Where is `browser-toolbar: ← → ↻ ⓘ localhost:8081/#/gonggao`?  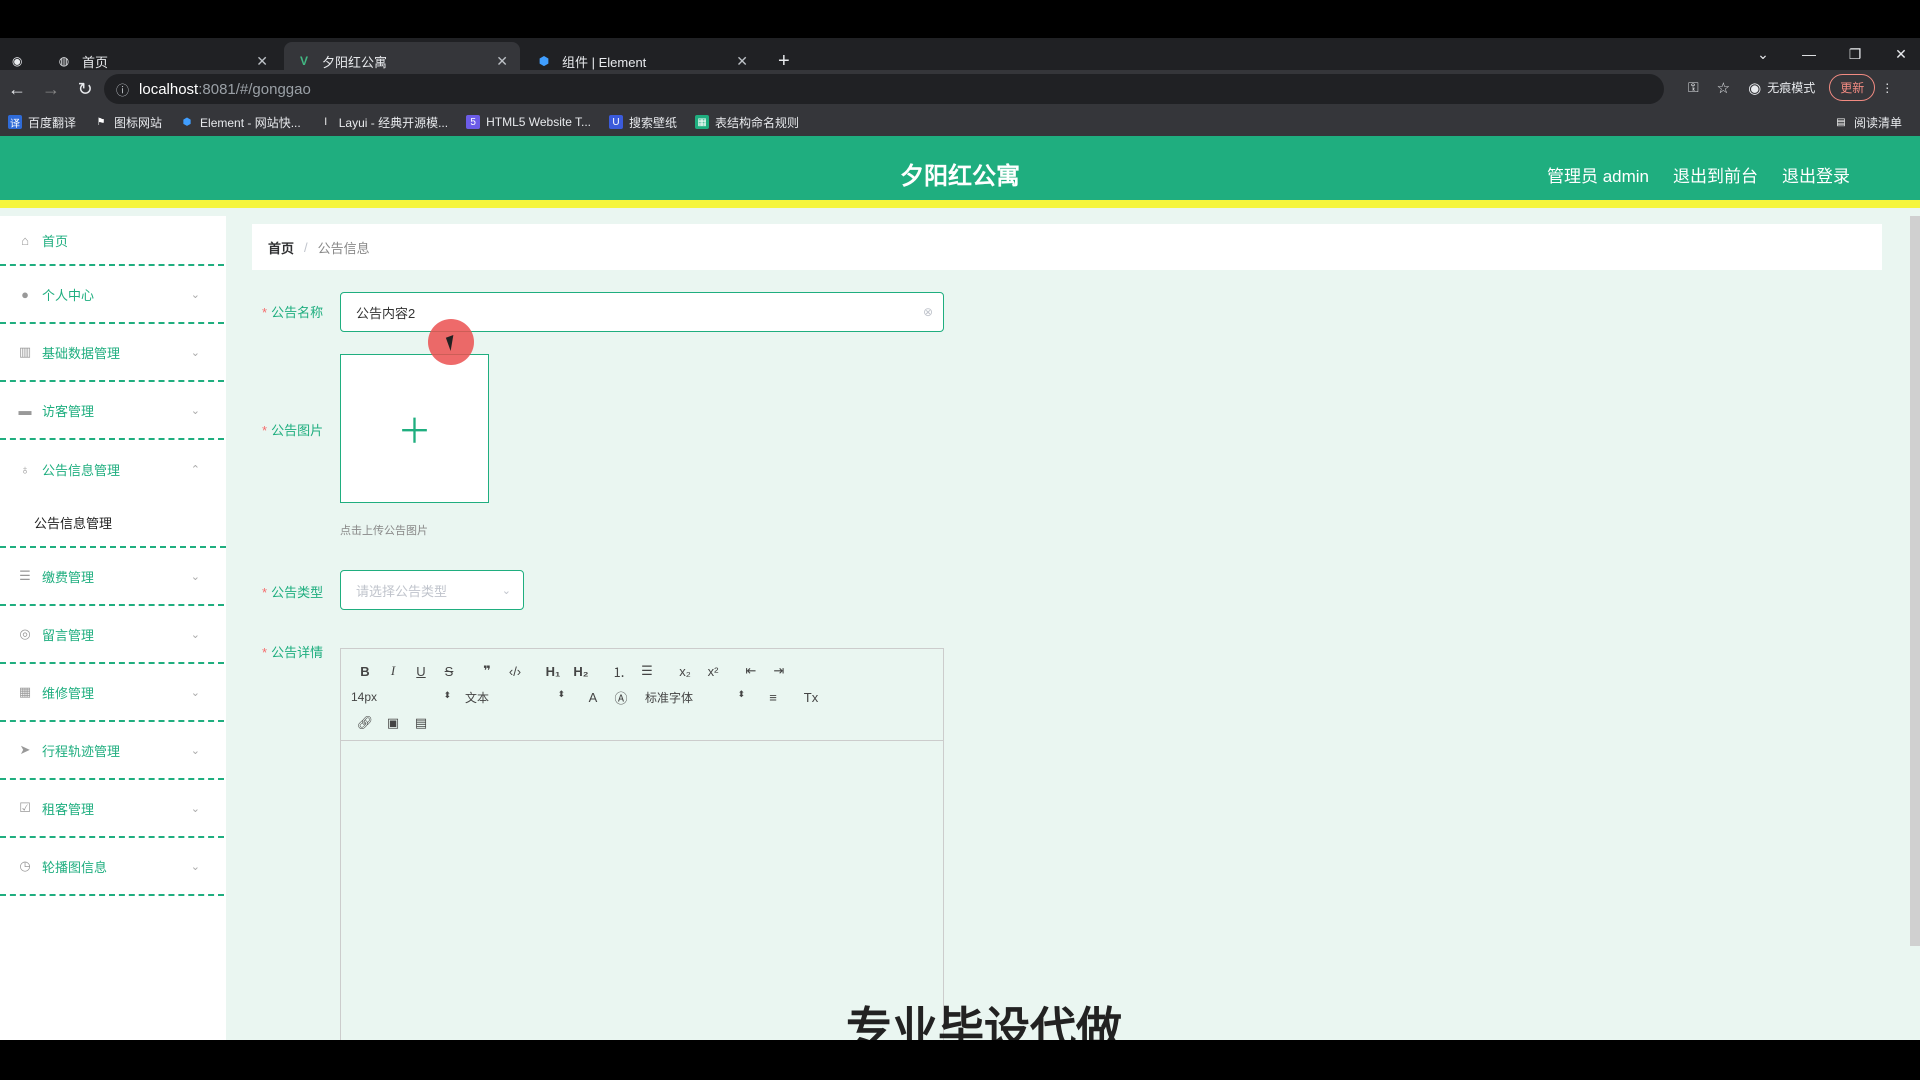 browser-toolbar: ← → ↻ ⓘ localhost:8081/#/gonggao is located at coordinates (960, 89).